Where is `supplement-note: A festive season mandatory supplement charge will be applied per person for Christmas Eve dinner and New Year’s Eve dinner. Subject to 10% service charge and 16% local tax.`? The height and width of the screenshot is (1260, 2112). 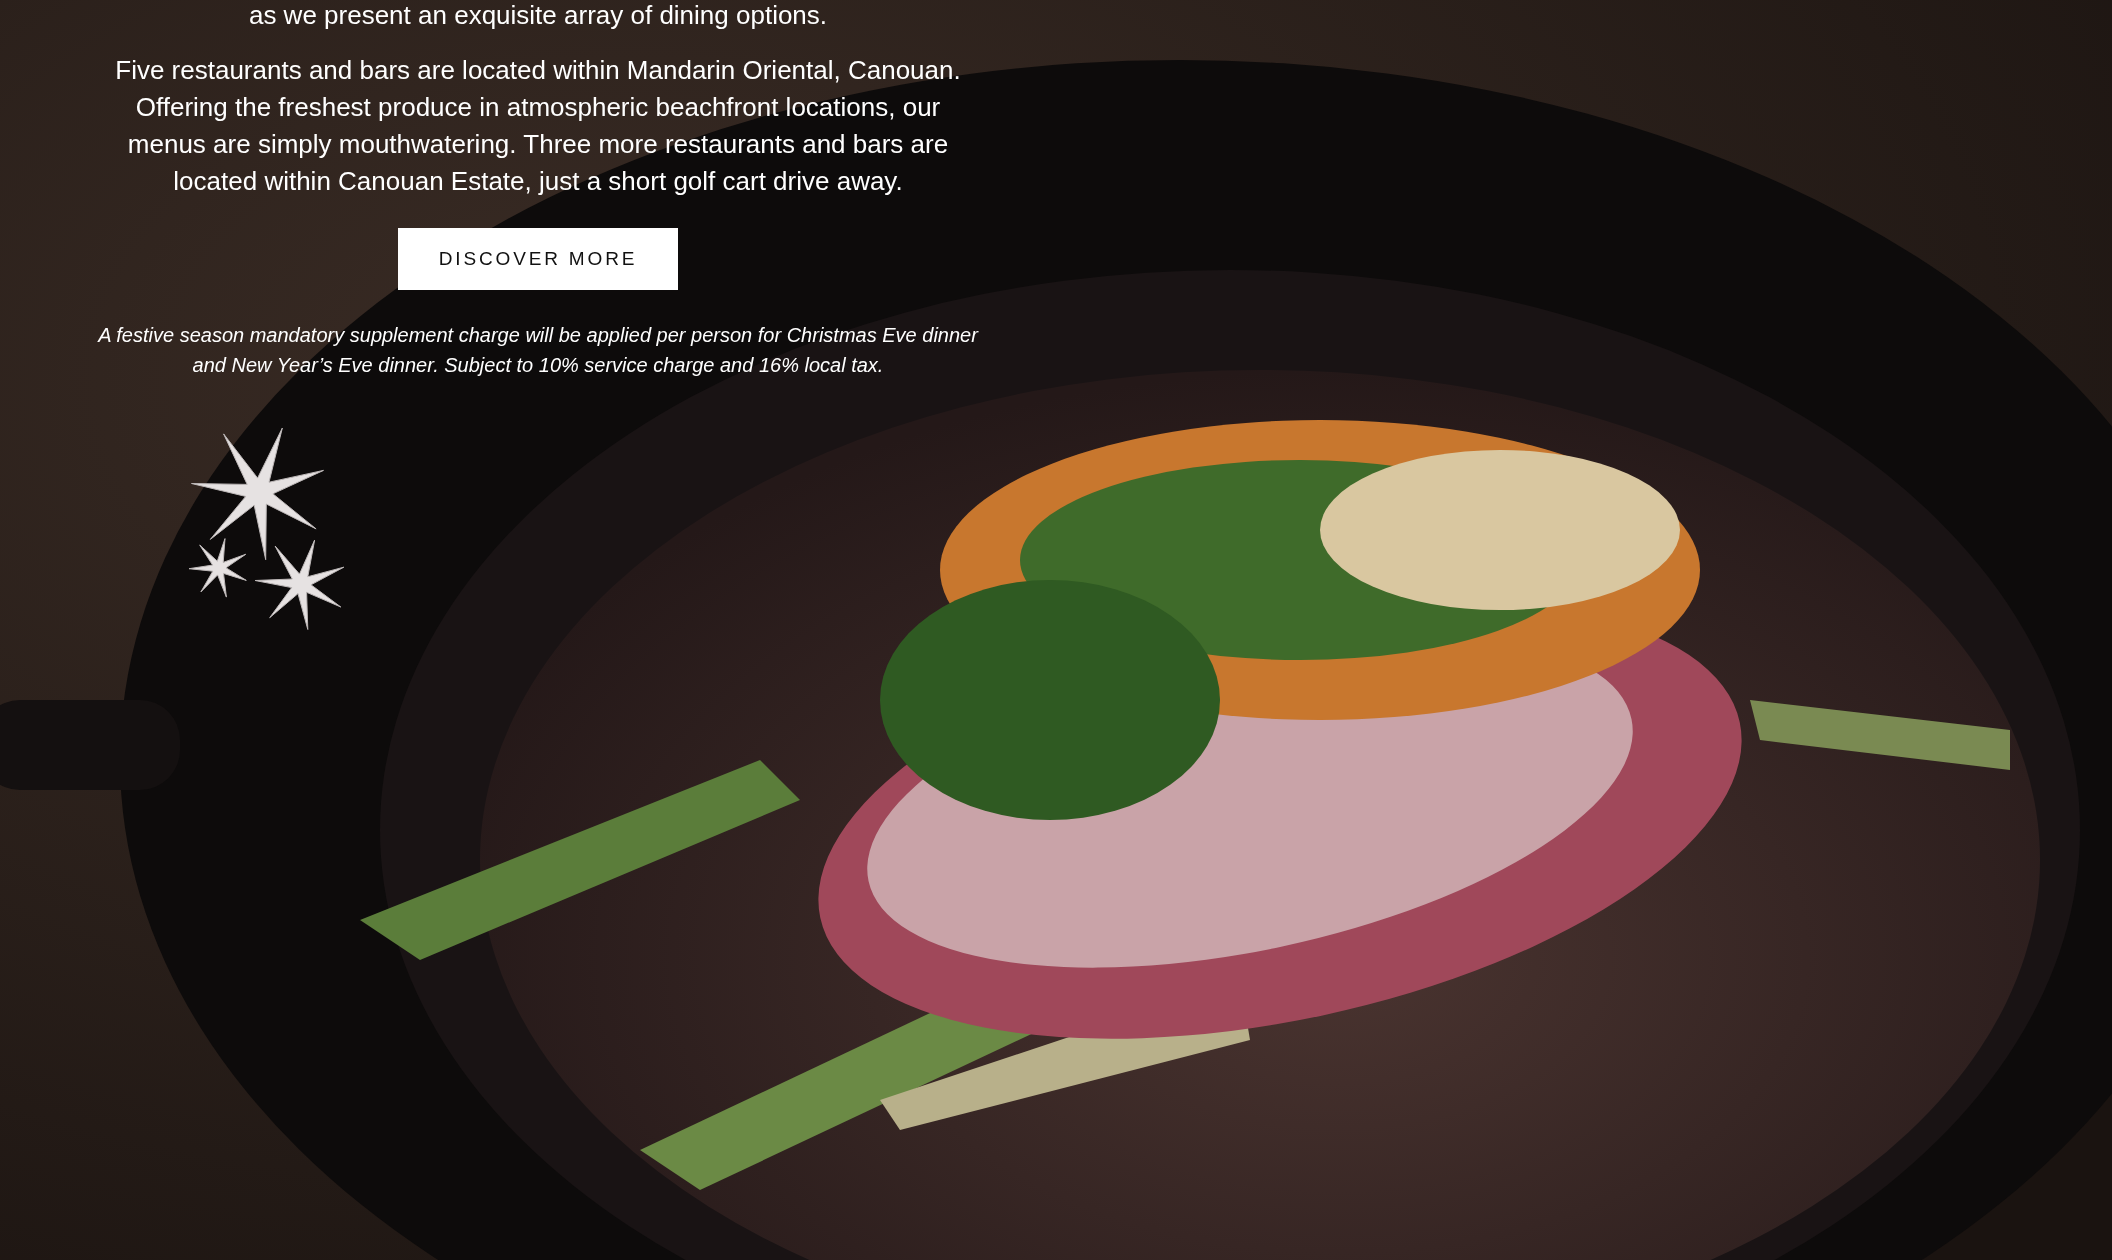
supplement-note: A festive season mandatory supplement charge will be applied per person for Christmas Eve dinner and New Year’s Eve dinner. Subject to 10% service charge and 16% local tax. is located at coordinates (538, 350).